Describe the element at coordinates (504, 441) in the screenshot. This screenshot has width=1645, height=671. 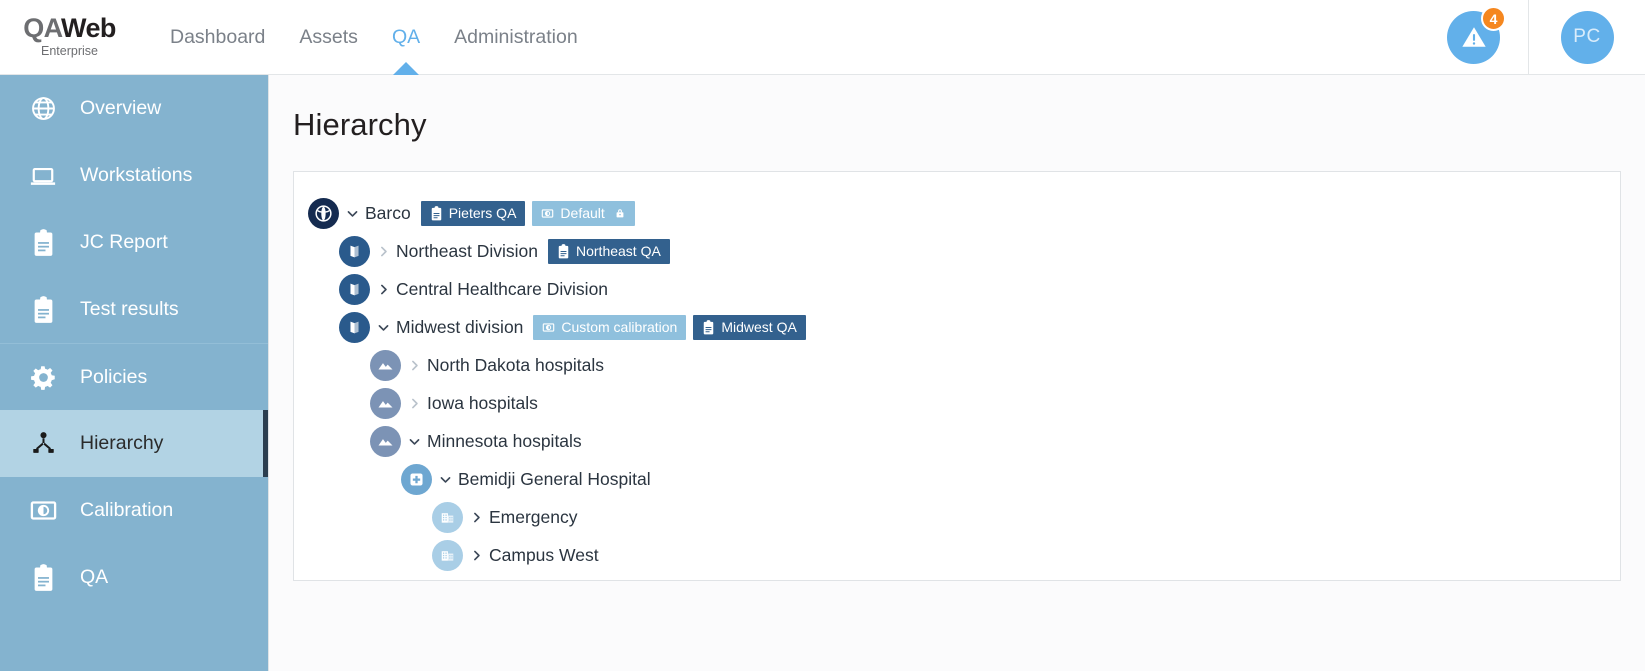
I see `tree-node-label: Minnesota hospitals` at that location.